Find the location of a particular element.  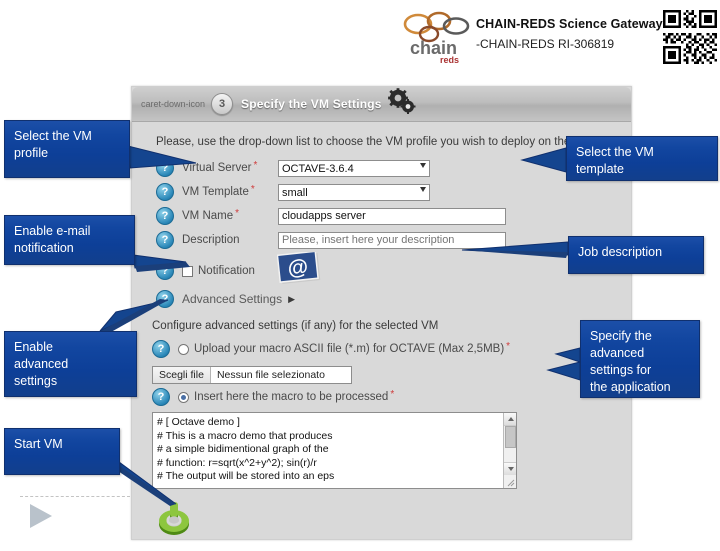

callout-select-vm-profile: Select the VM profile is located at coordinates (67, 149).